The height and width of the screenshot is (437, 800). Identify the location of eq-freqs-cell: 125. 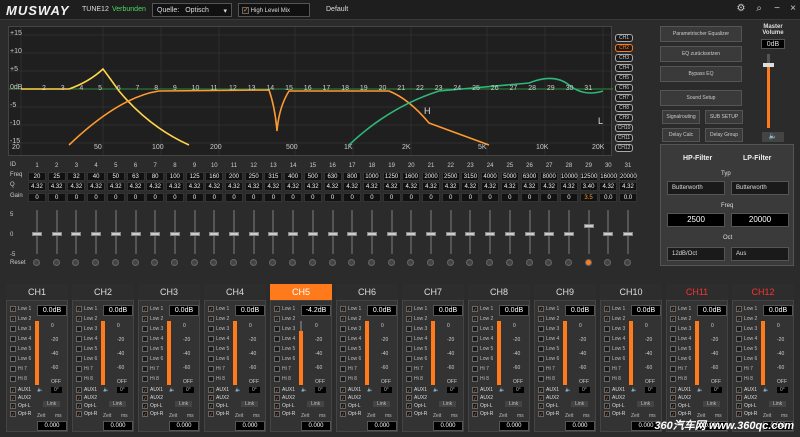
(194, 176).